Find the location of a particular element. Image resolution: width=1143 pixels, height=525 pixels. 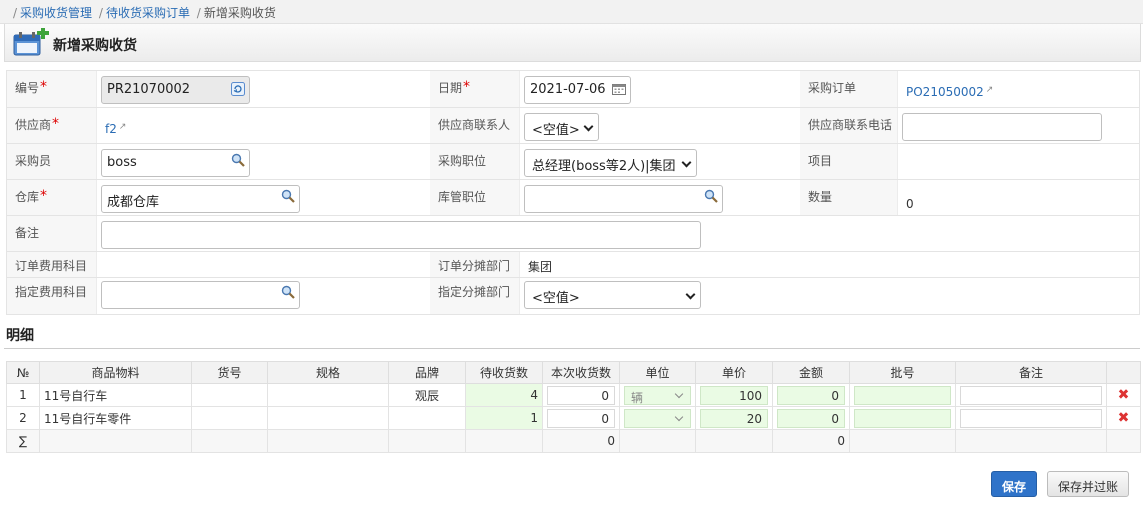

unit-select is located at coordinates (657, 418).